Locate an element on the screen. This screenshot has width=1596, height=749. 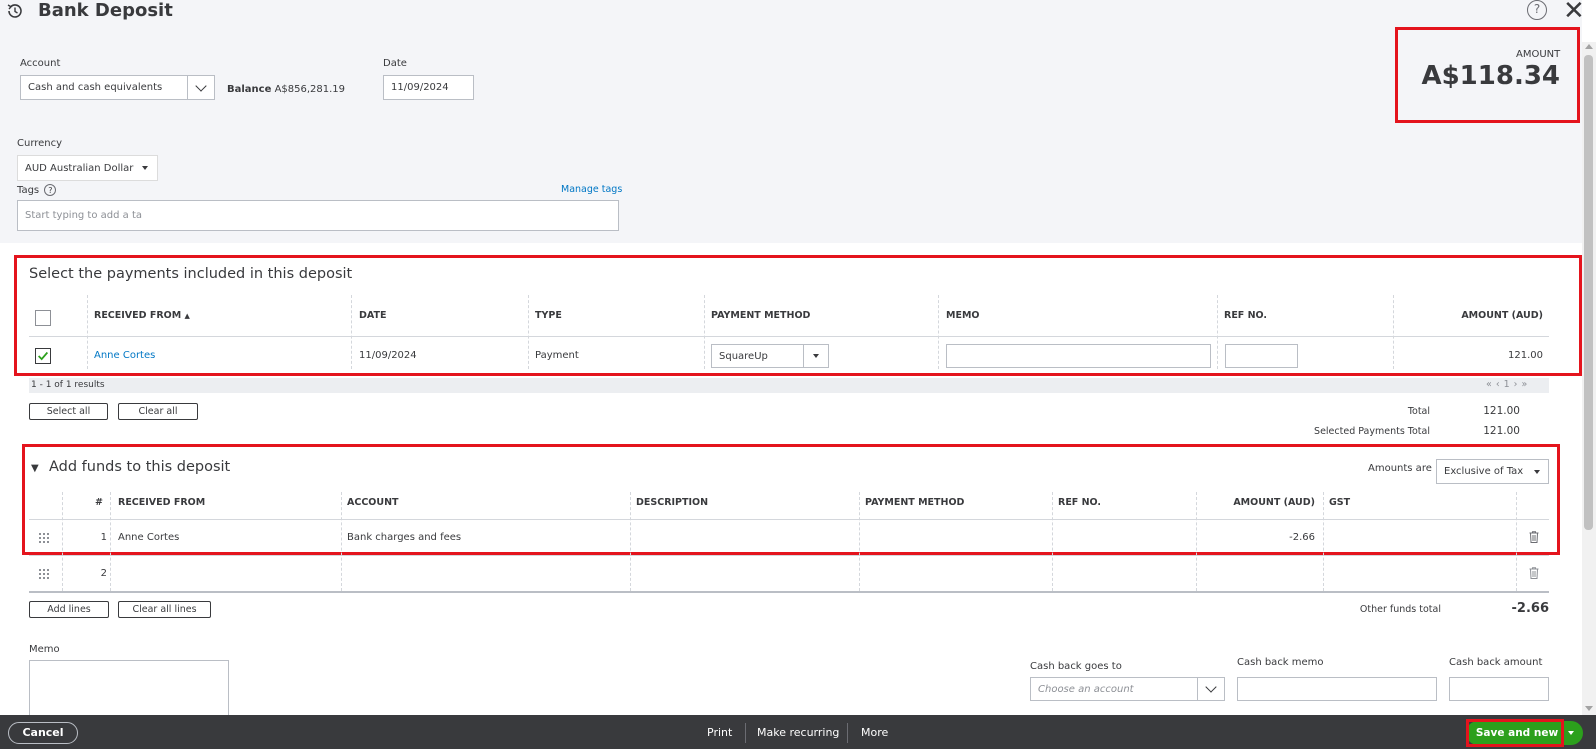
memo-textarea is located at coordinates (129, 688).